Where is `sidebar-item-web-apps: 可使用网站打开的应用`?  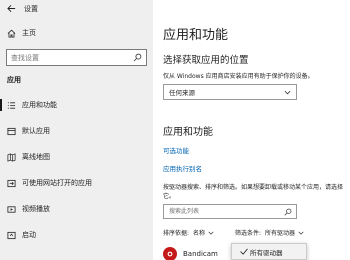
sidebar-item-web-apps: 可使用网站打开的应用 is located at coordinates (76, 183).